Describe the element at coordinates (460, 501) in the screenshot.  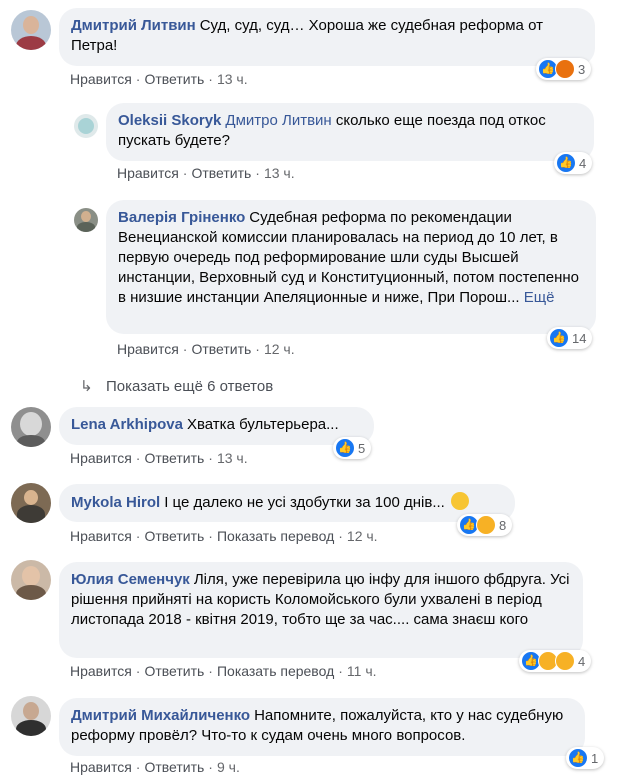
I see `smile-emoji-icon` at that location.